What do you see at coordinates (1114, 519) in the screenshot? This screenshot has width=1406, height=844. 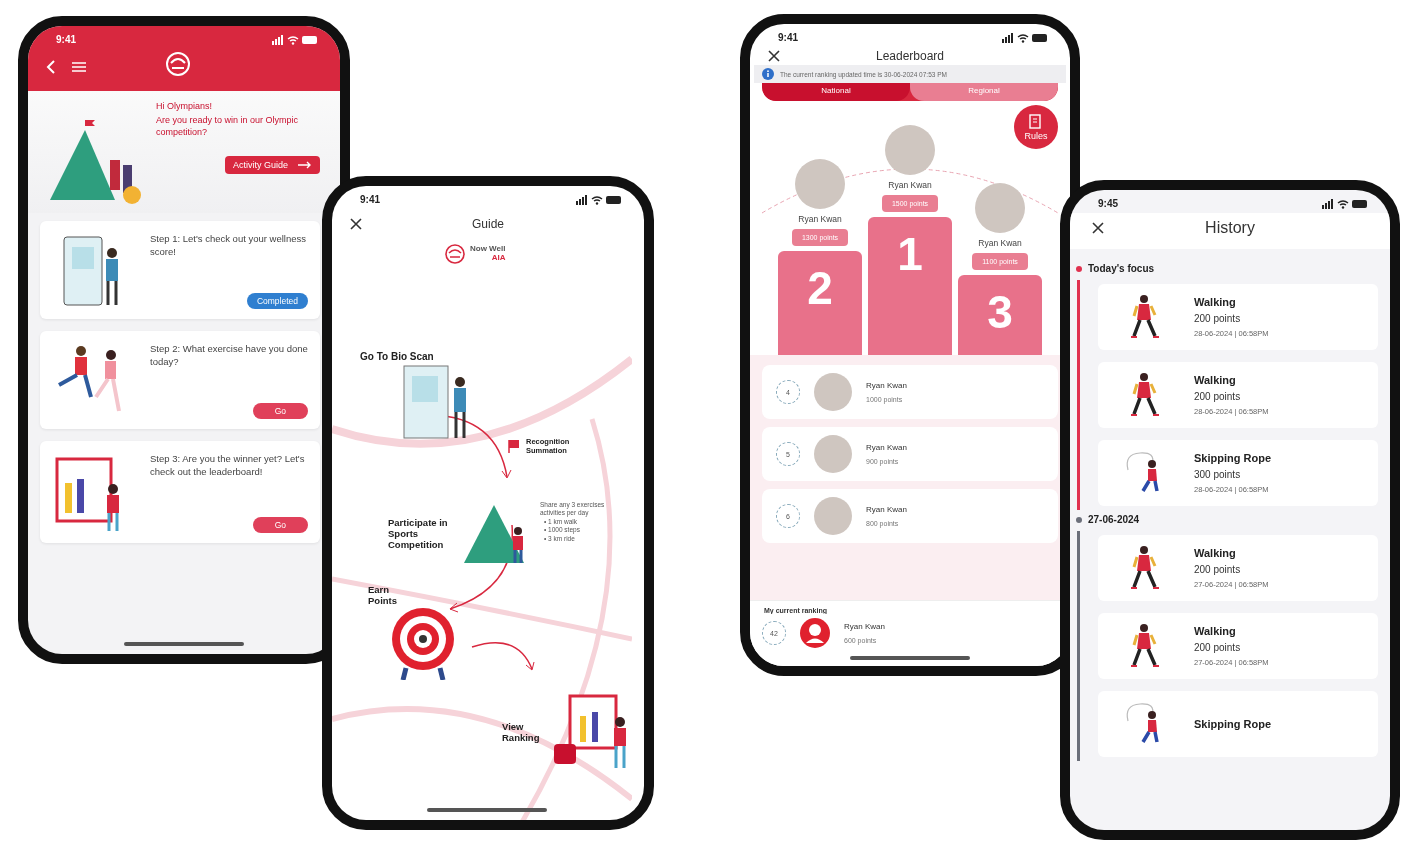 I see `group-heading: 27-06-2024` at bounding box center [1114, 519].